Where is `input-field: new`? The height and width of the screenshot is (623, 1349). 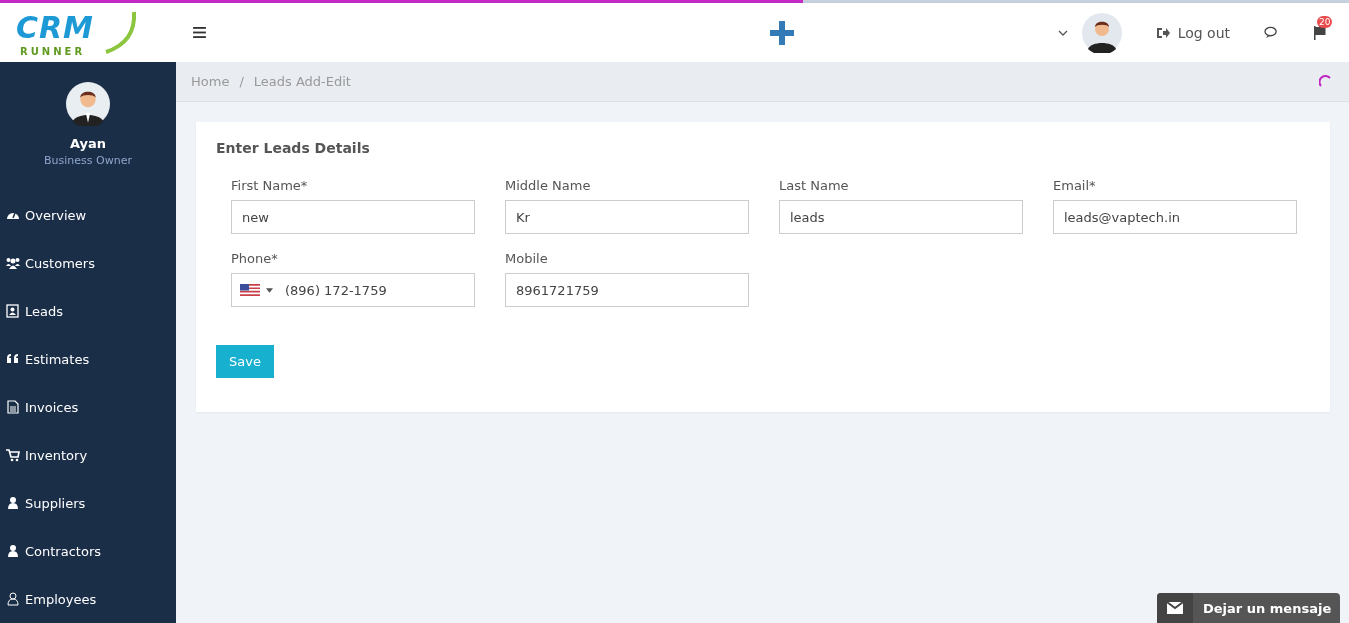
input-field: new is located at coordinates (353, 217).